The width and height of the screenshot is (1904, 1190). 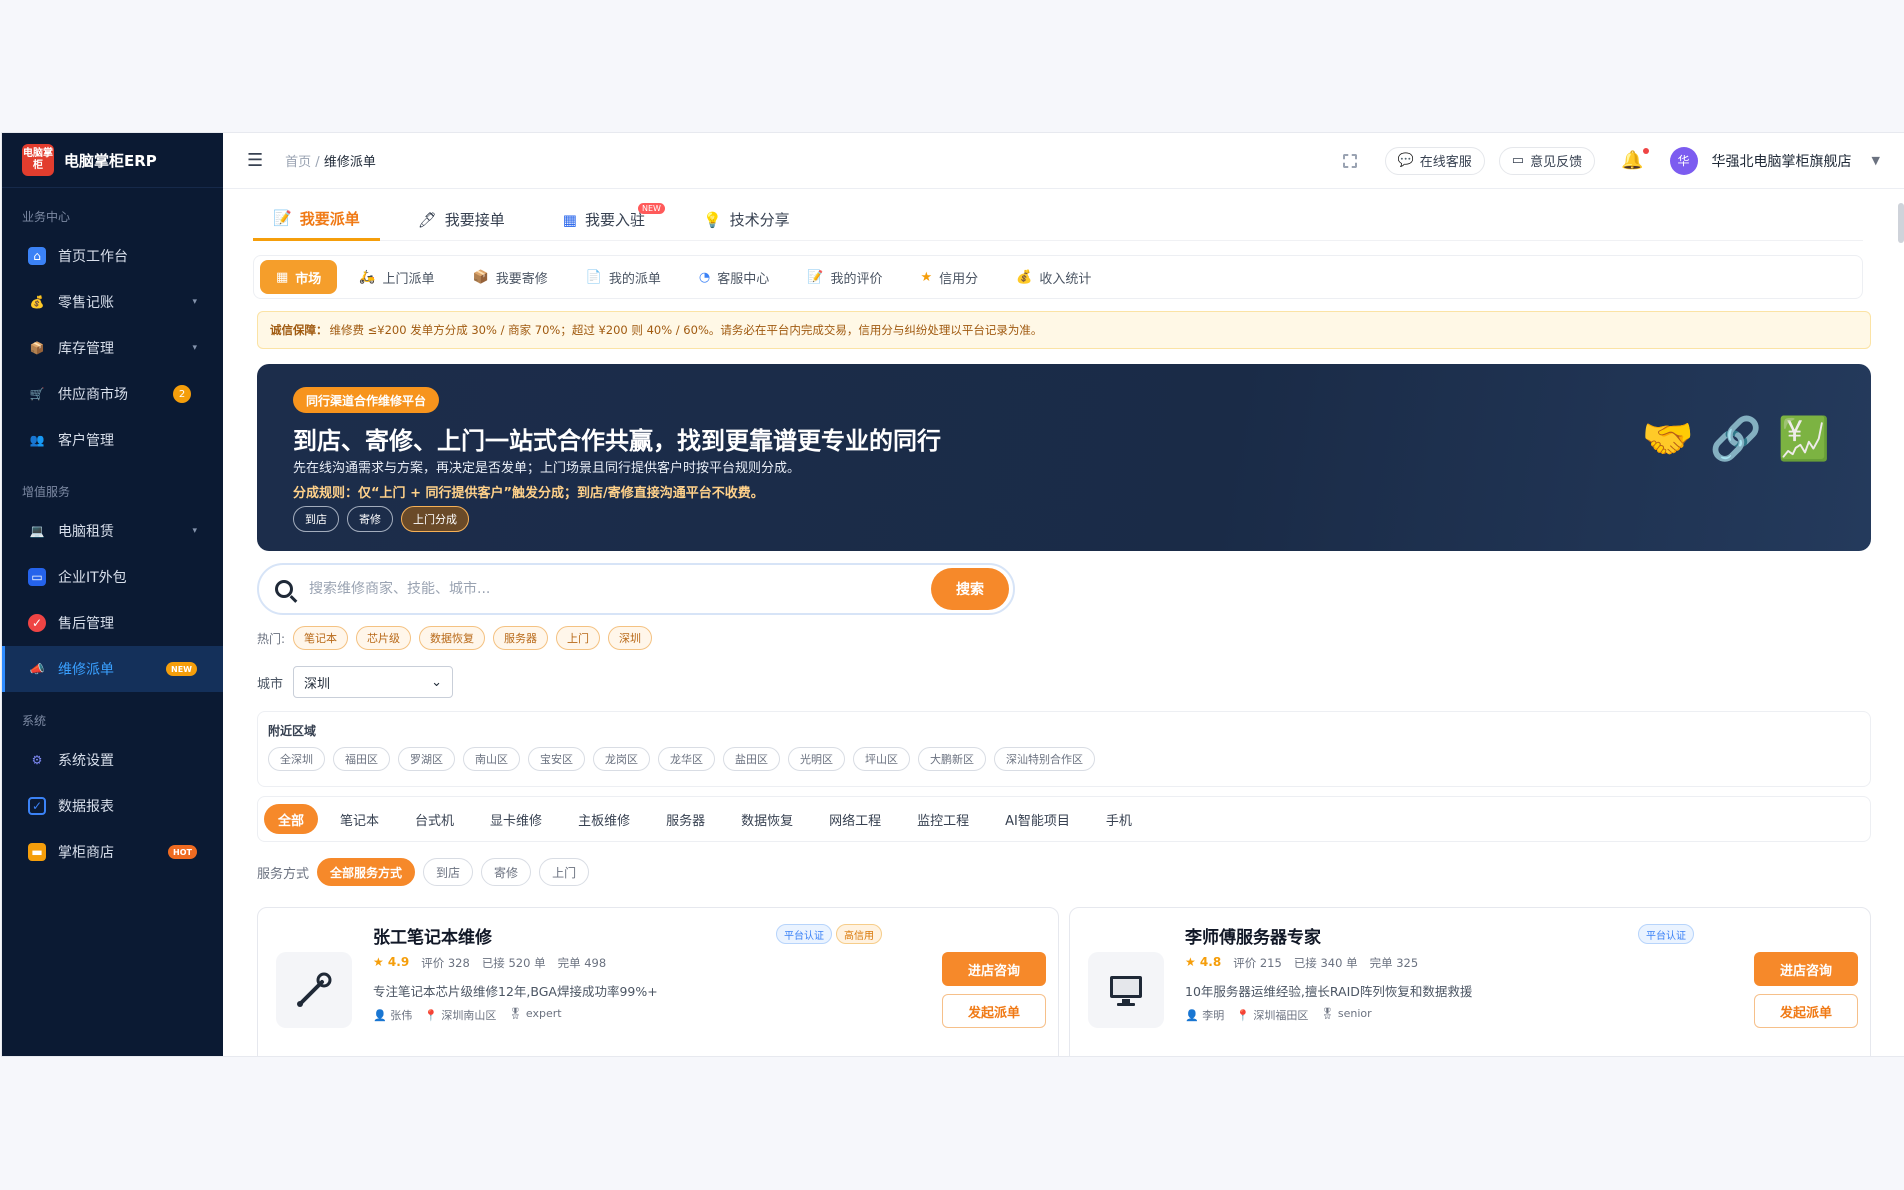 I want to click on online-service-button: 💬 在线客服, so click(x=1434, y=160).